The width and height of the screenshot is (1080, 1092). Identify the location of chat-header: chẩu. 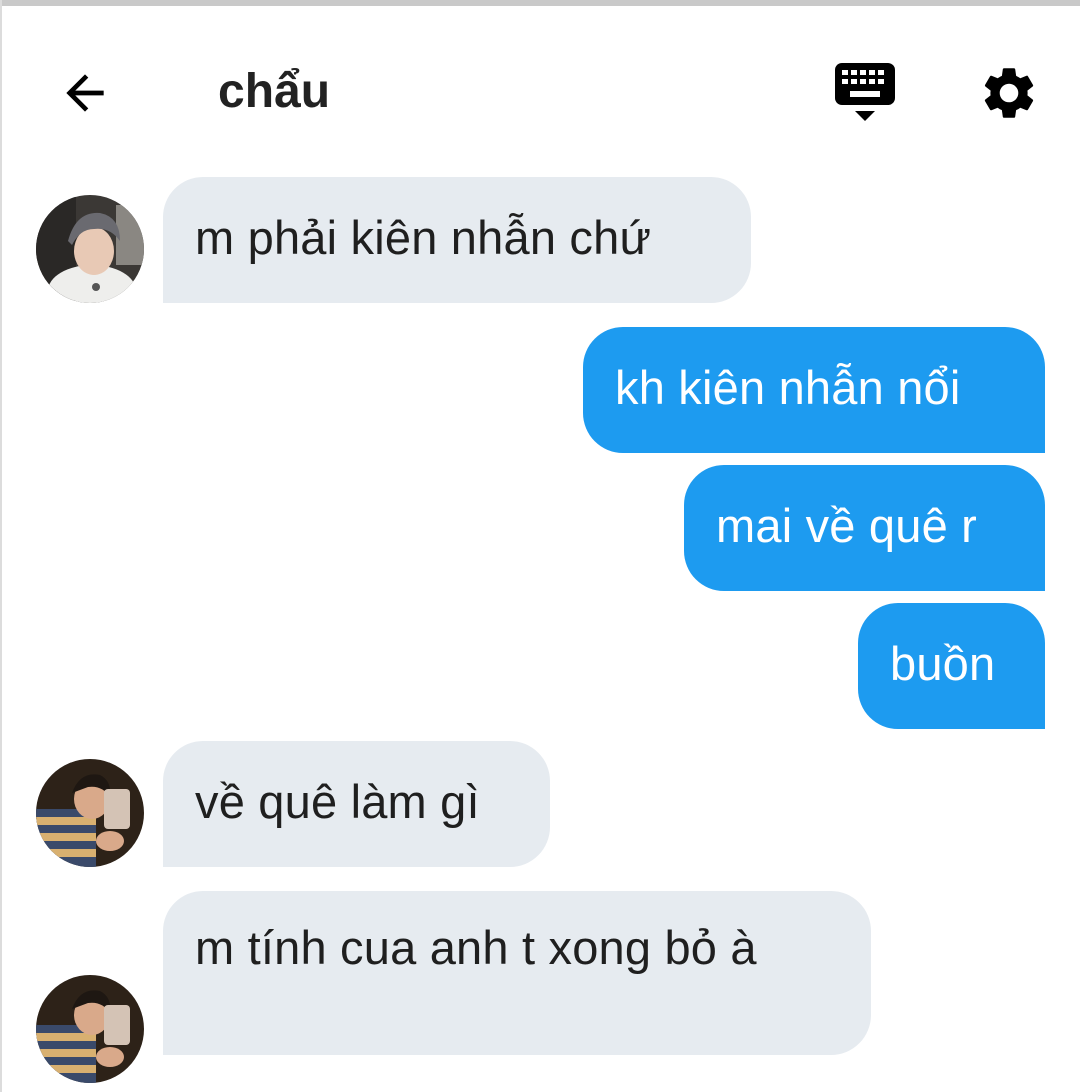
(540, 86).